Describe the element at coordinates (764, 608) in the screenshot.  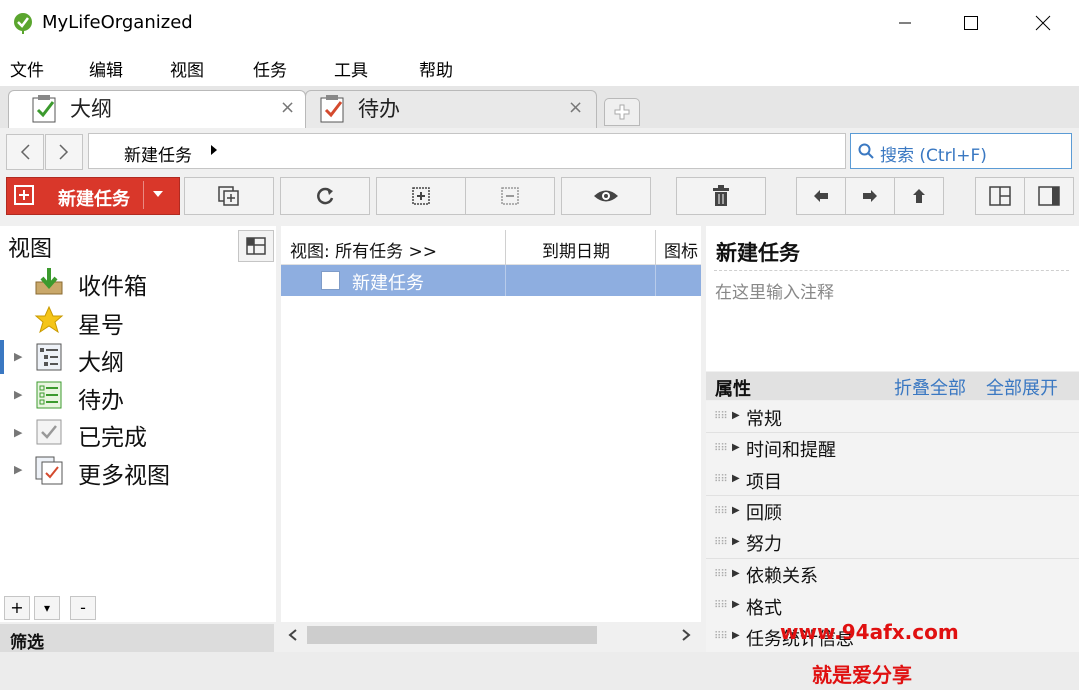
I see `property-section-label: 格式` at that location.